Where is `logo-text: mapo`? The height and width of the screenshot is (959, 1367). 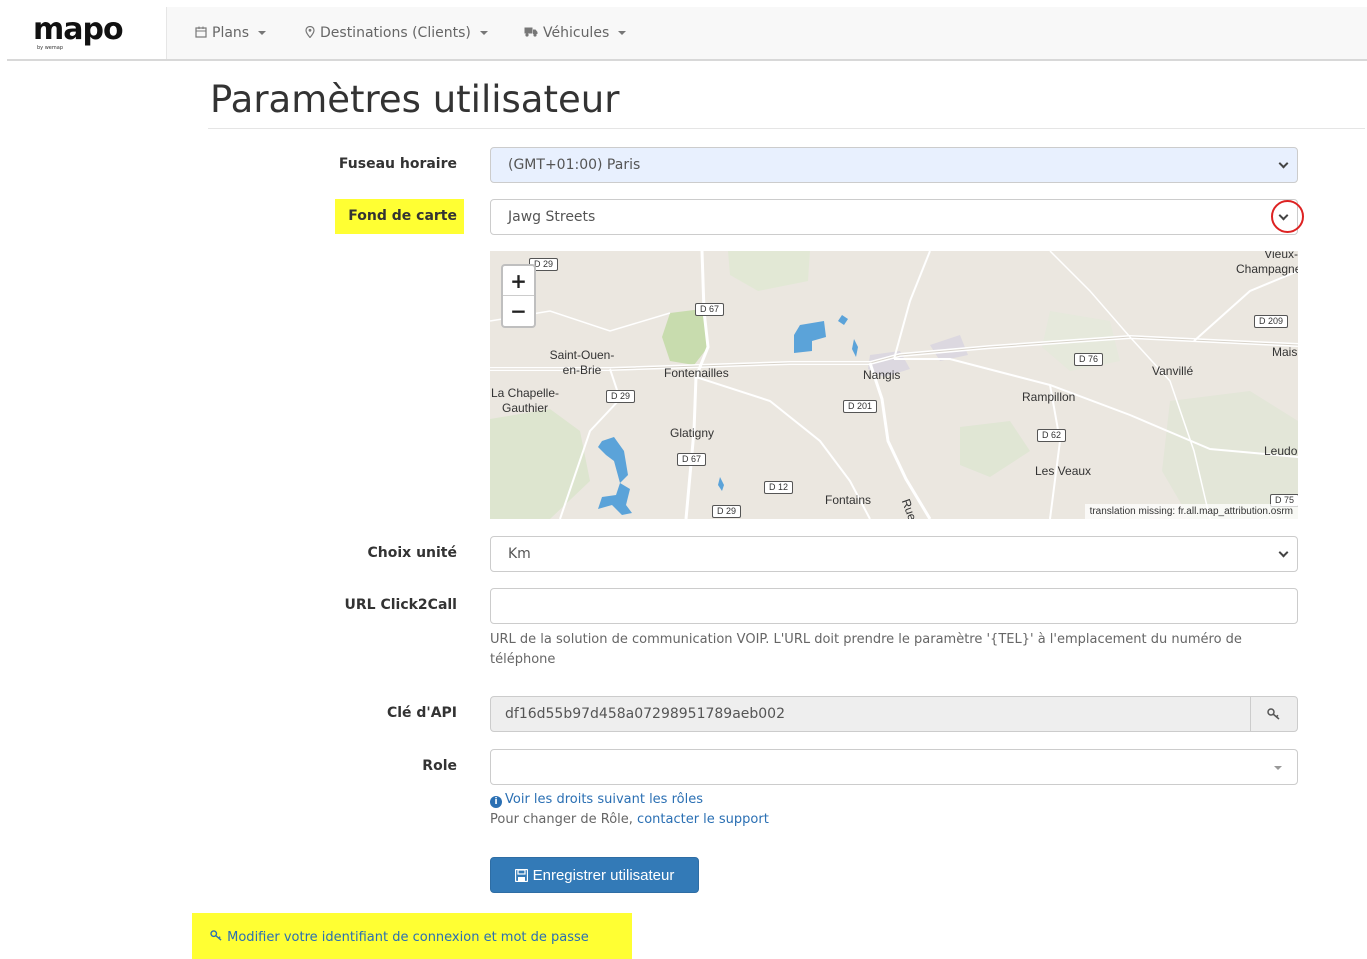
logo-text: mapo is located at coordinates (78, 29).